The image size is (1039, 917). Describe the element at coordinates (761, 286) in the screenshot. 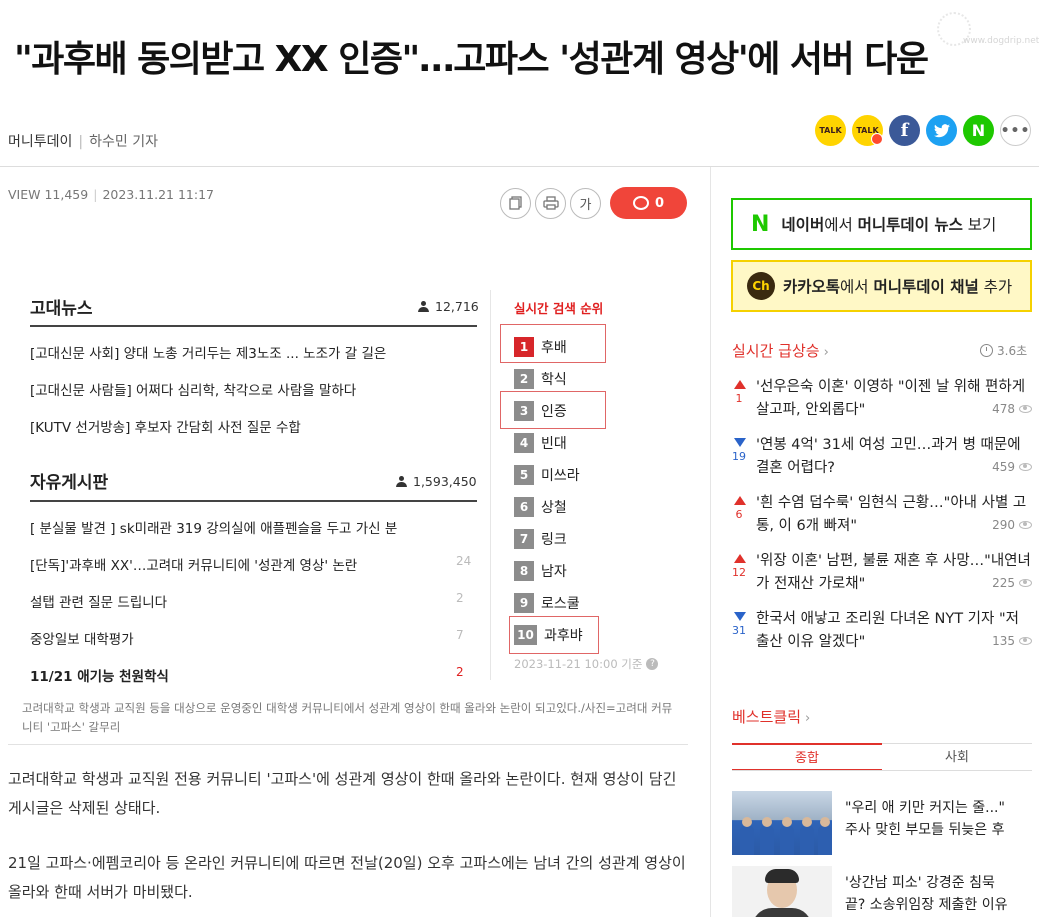

I see `kakao-channel-icon: Ch` at that location.